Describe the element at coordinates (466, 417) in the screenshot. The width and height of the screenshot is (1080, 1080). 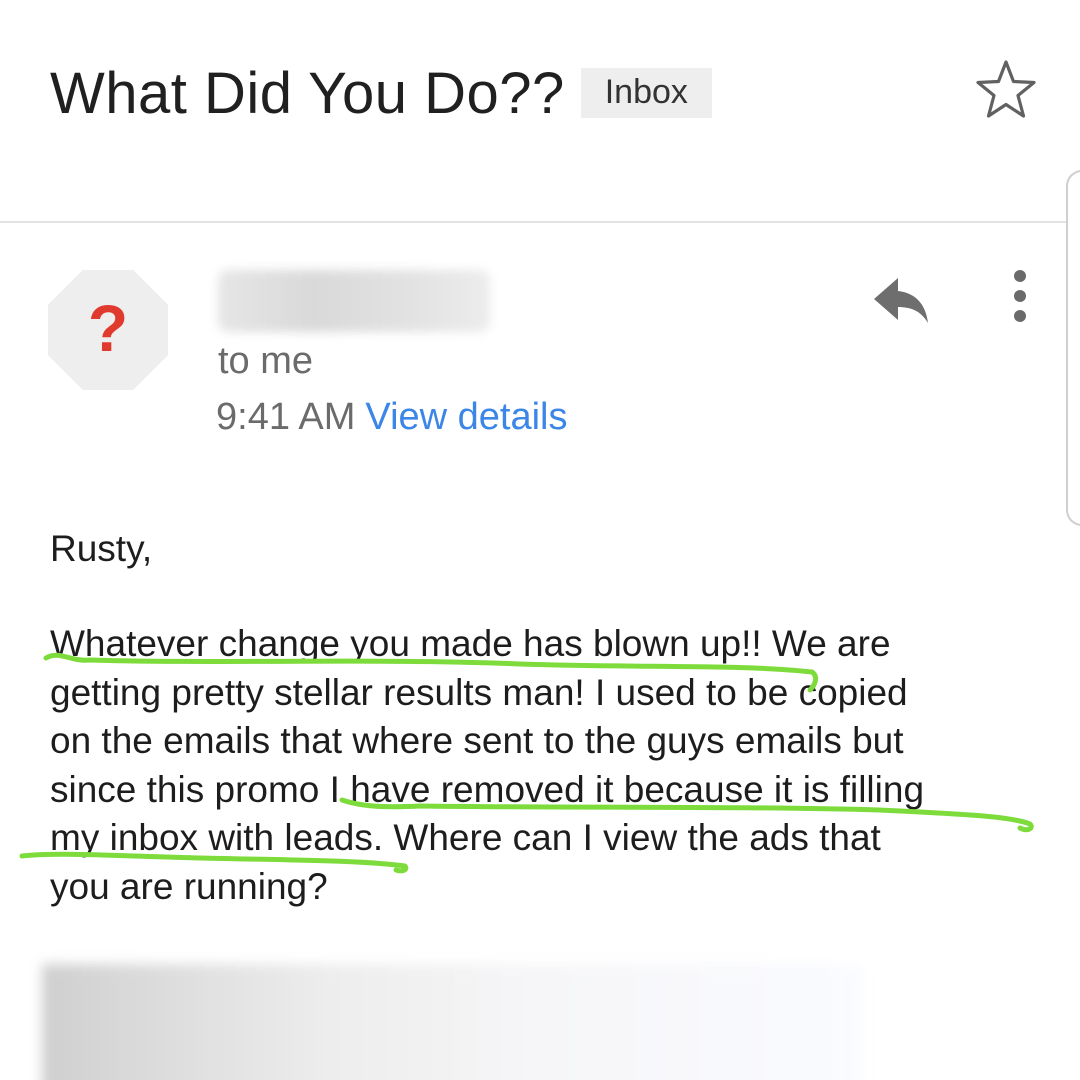
I see `view-details-link: View details` at that location.